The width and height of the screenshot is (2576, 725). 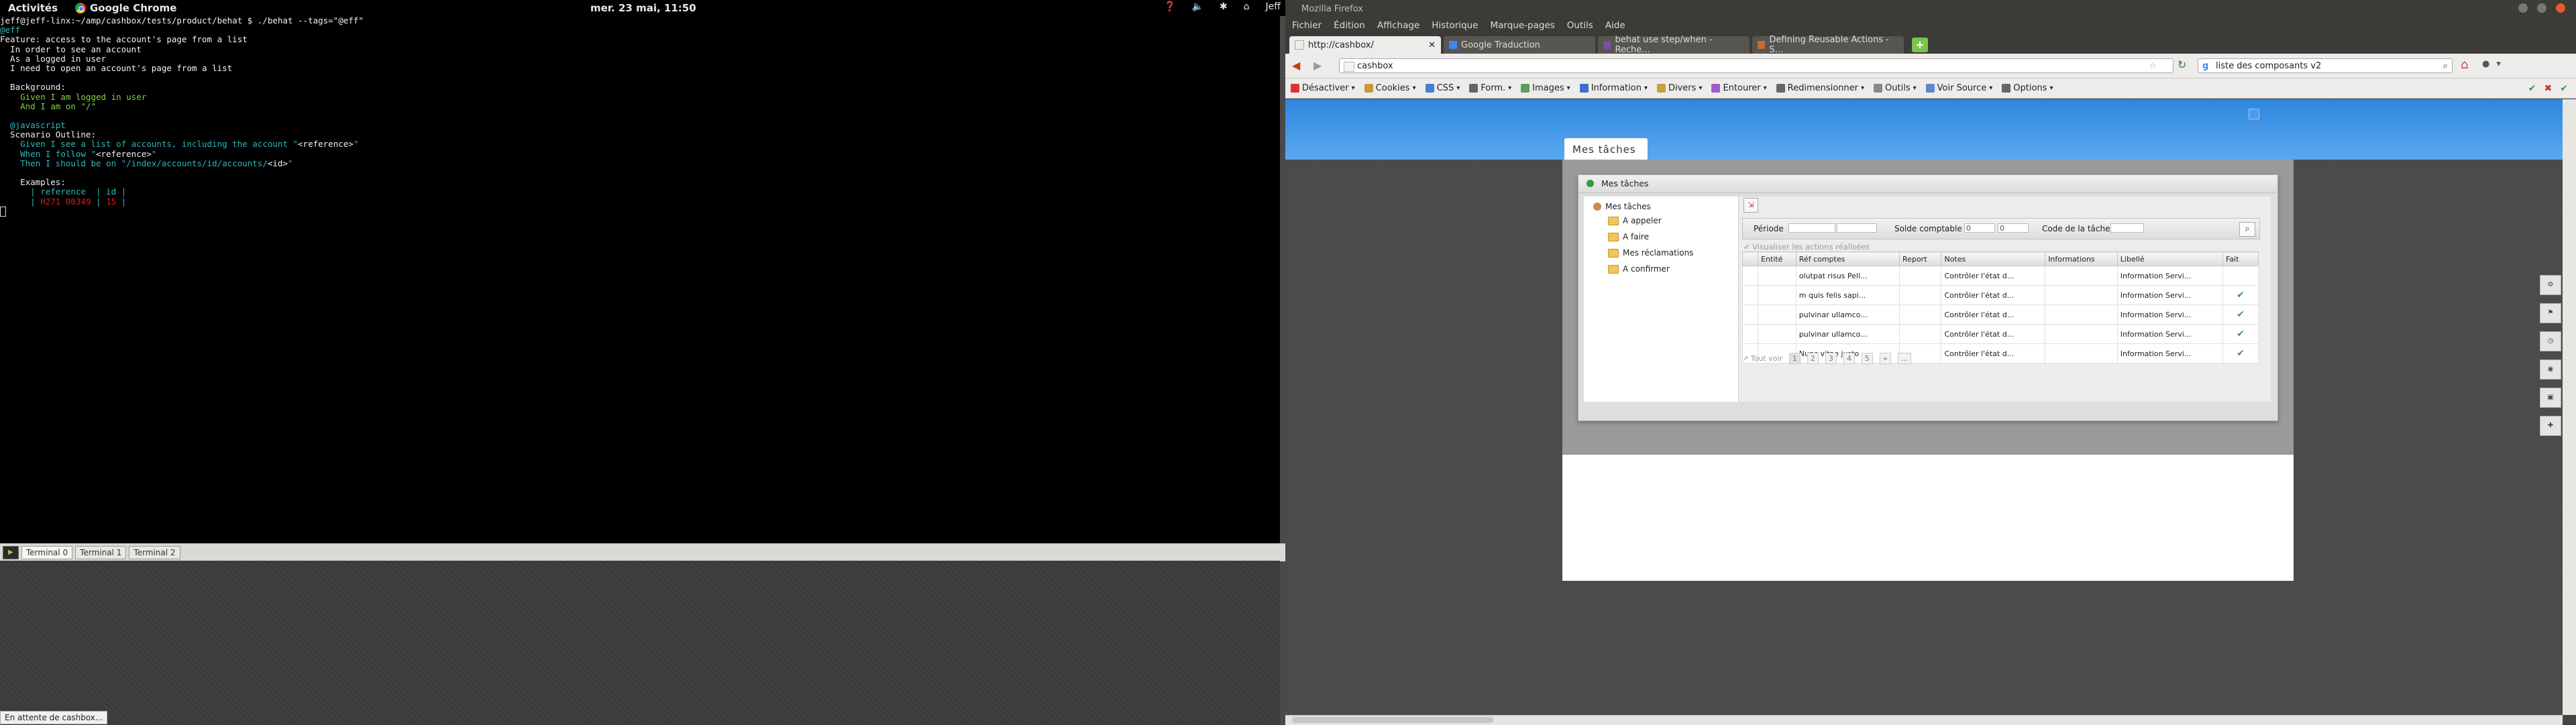 I want to click on column-header: Entité, so click(x=1777, y=259).